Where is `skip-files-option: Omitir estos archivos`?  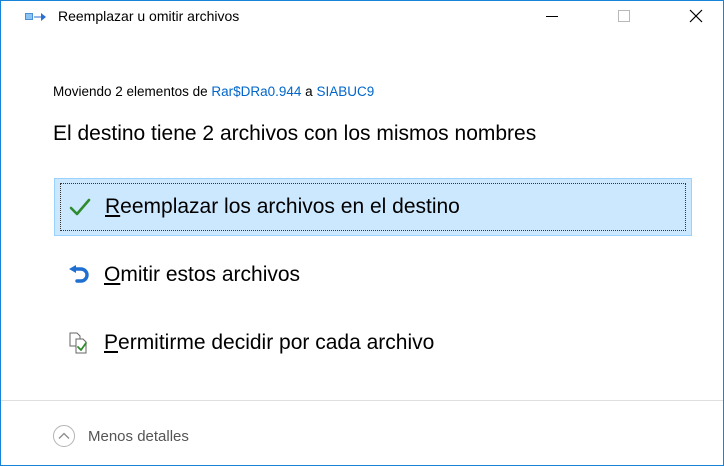
skip-files-option: Omitir estos archivos is located at coordinates (373, 276).